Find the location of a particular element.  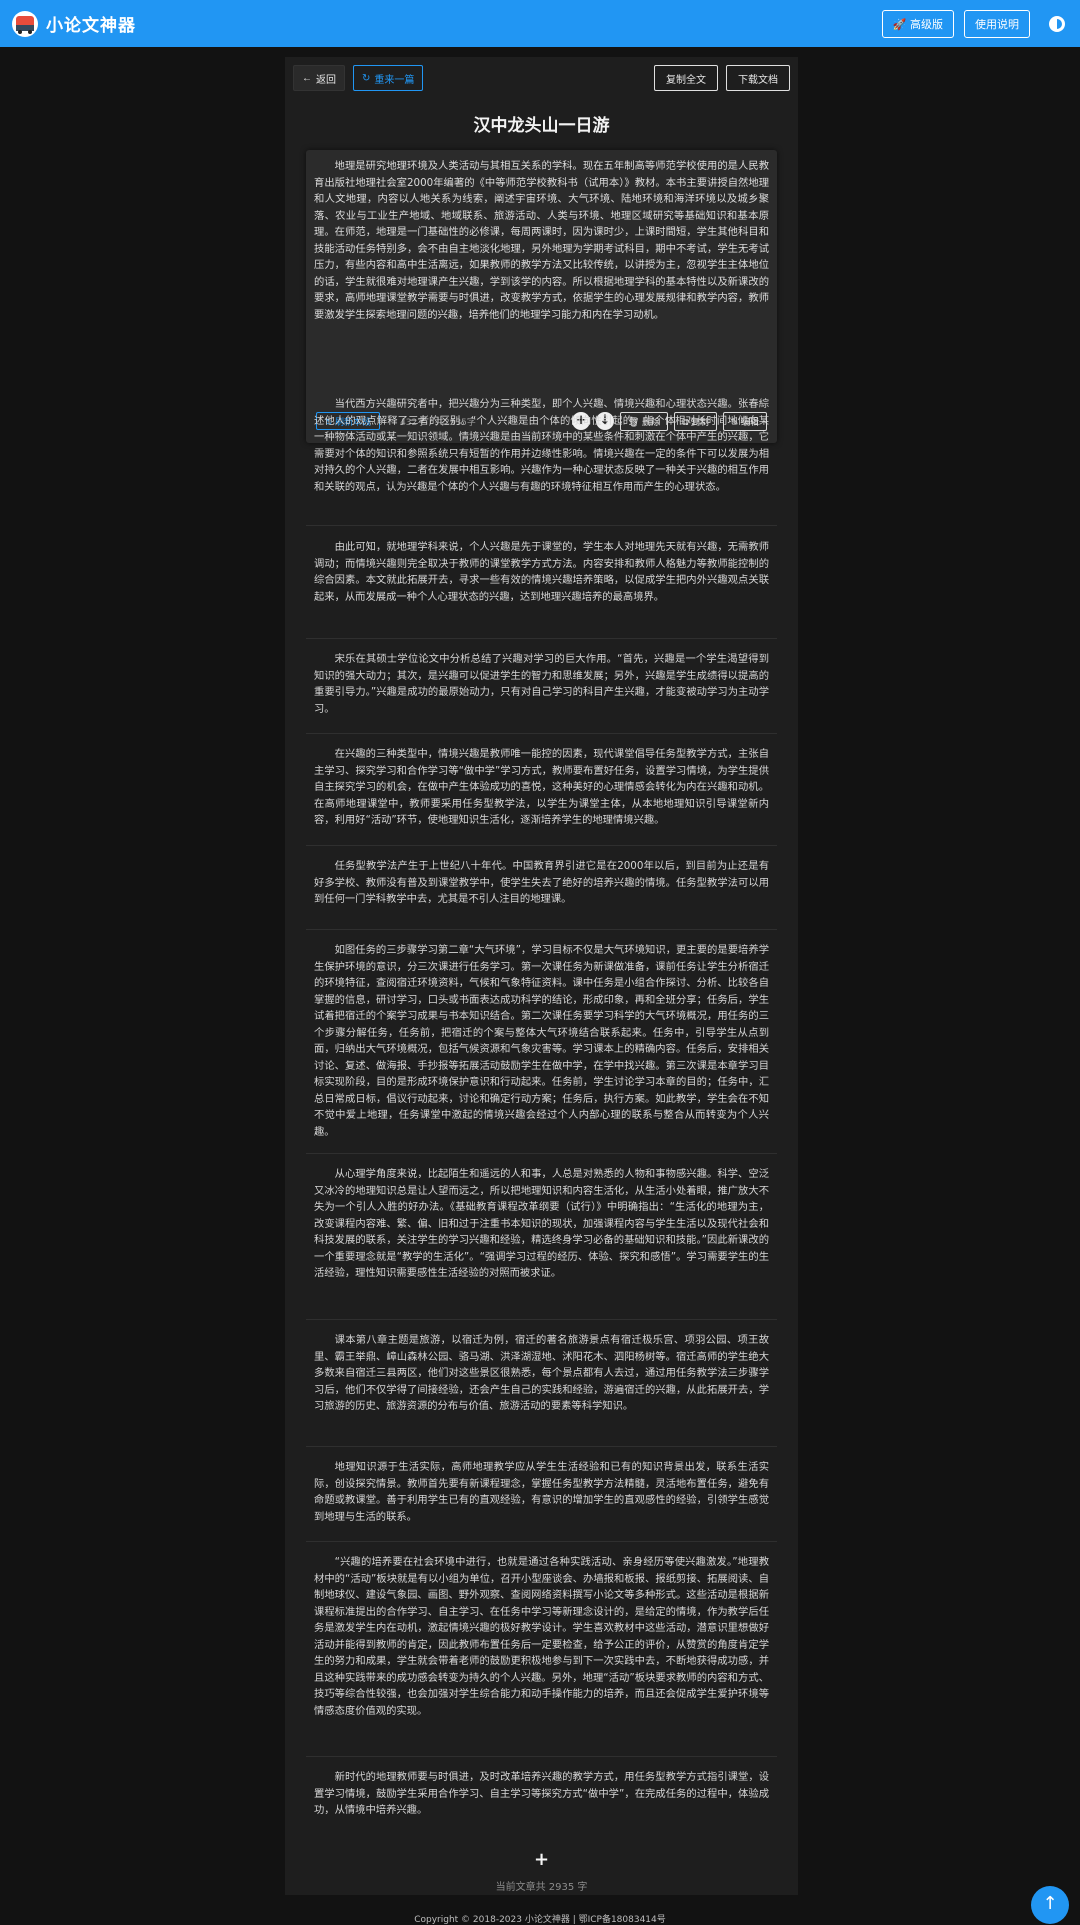

add-paragraph-bottom-icon: + is located at coordinates (541, 1859).